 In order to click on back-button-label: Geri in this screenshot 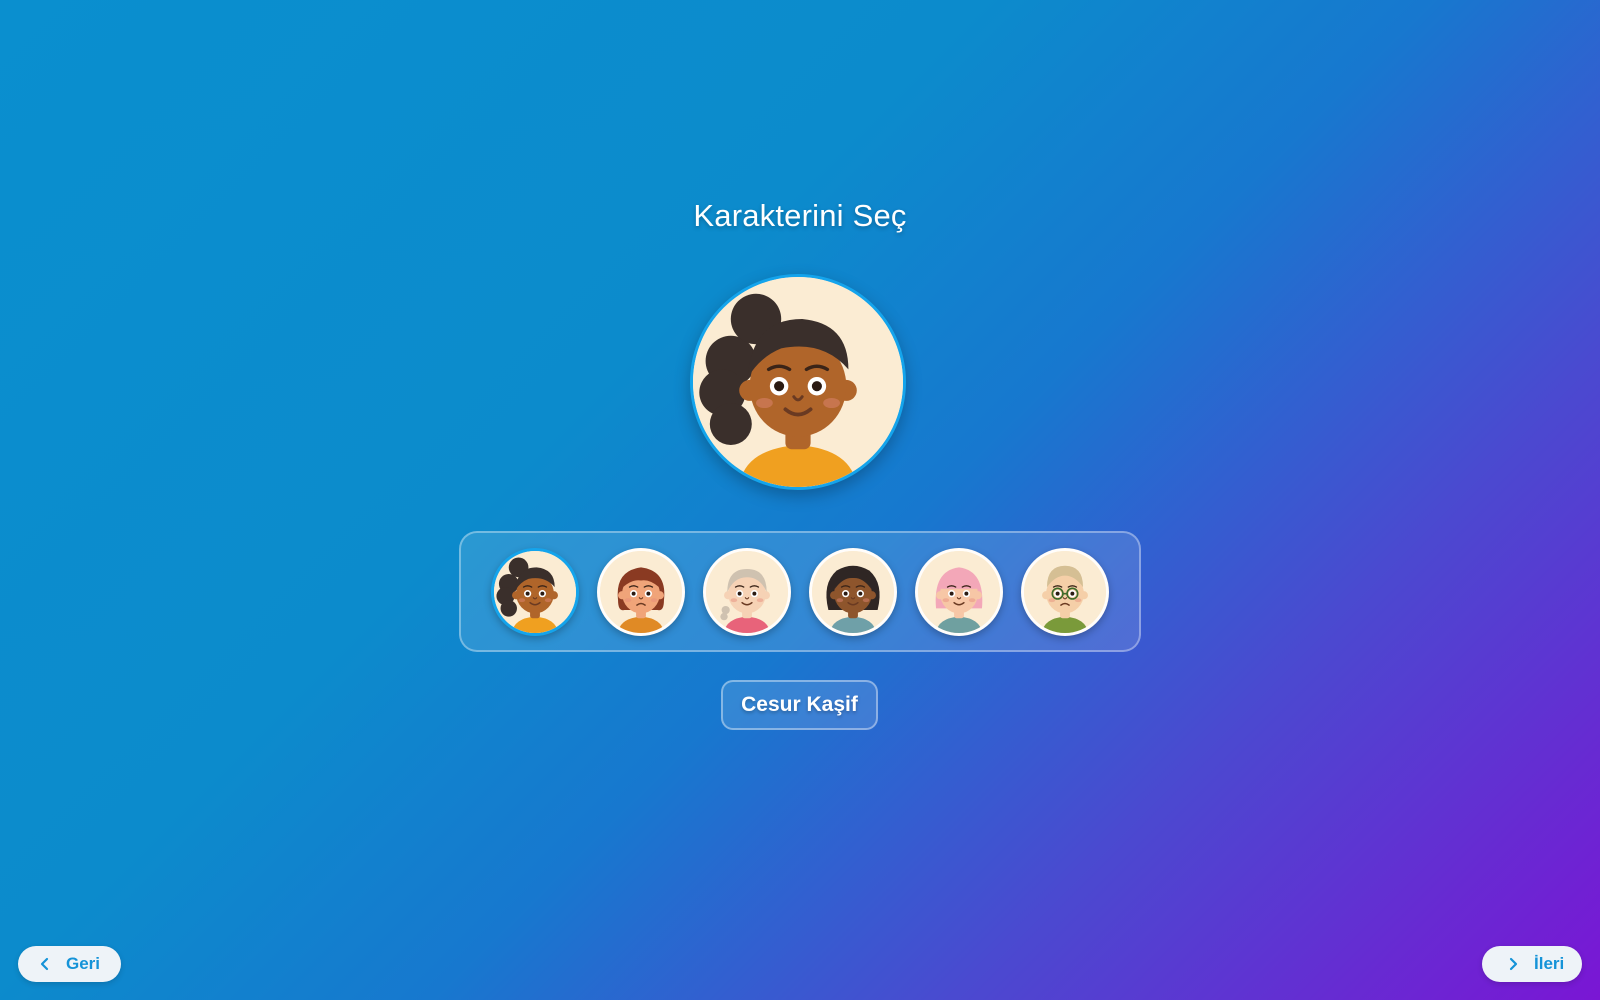, I will do `click(83, 963)`.